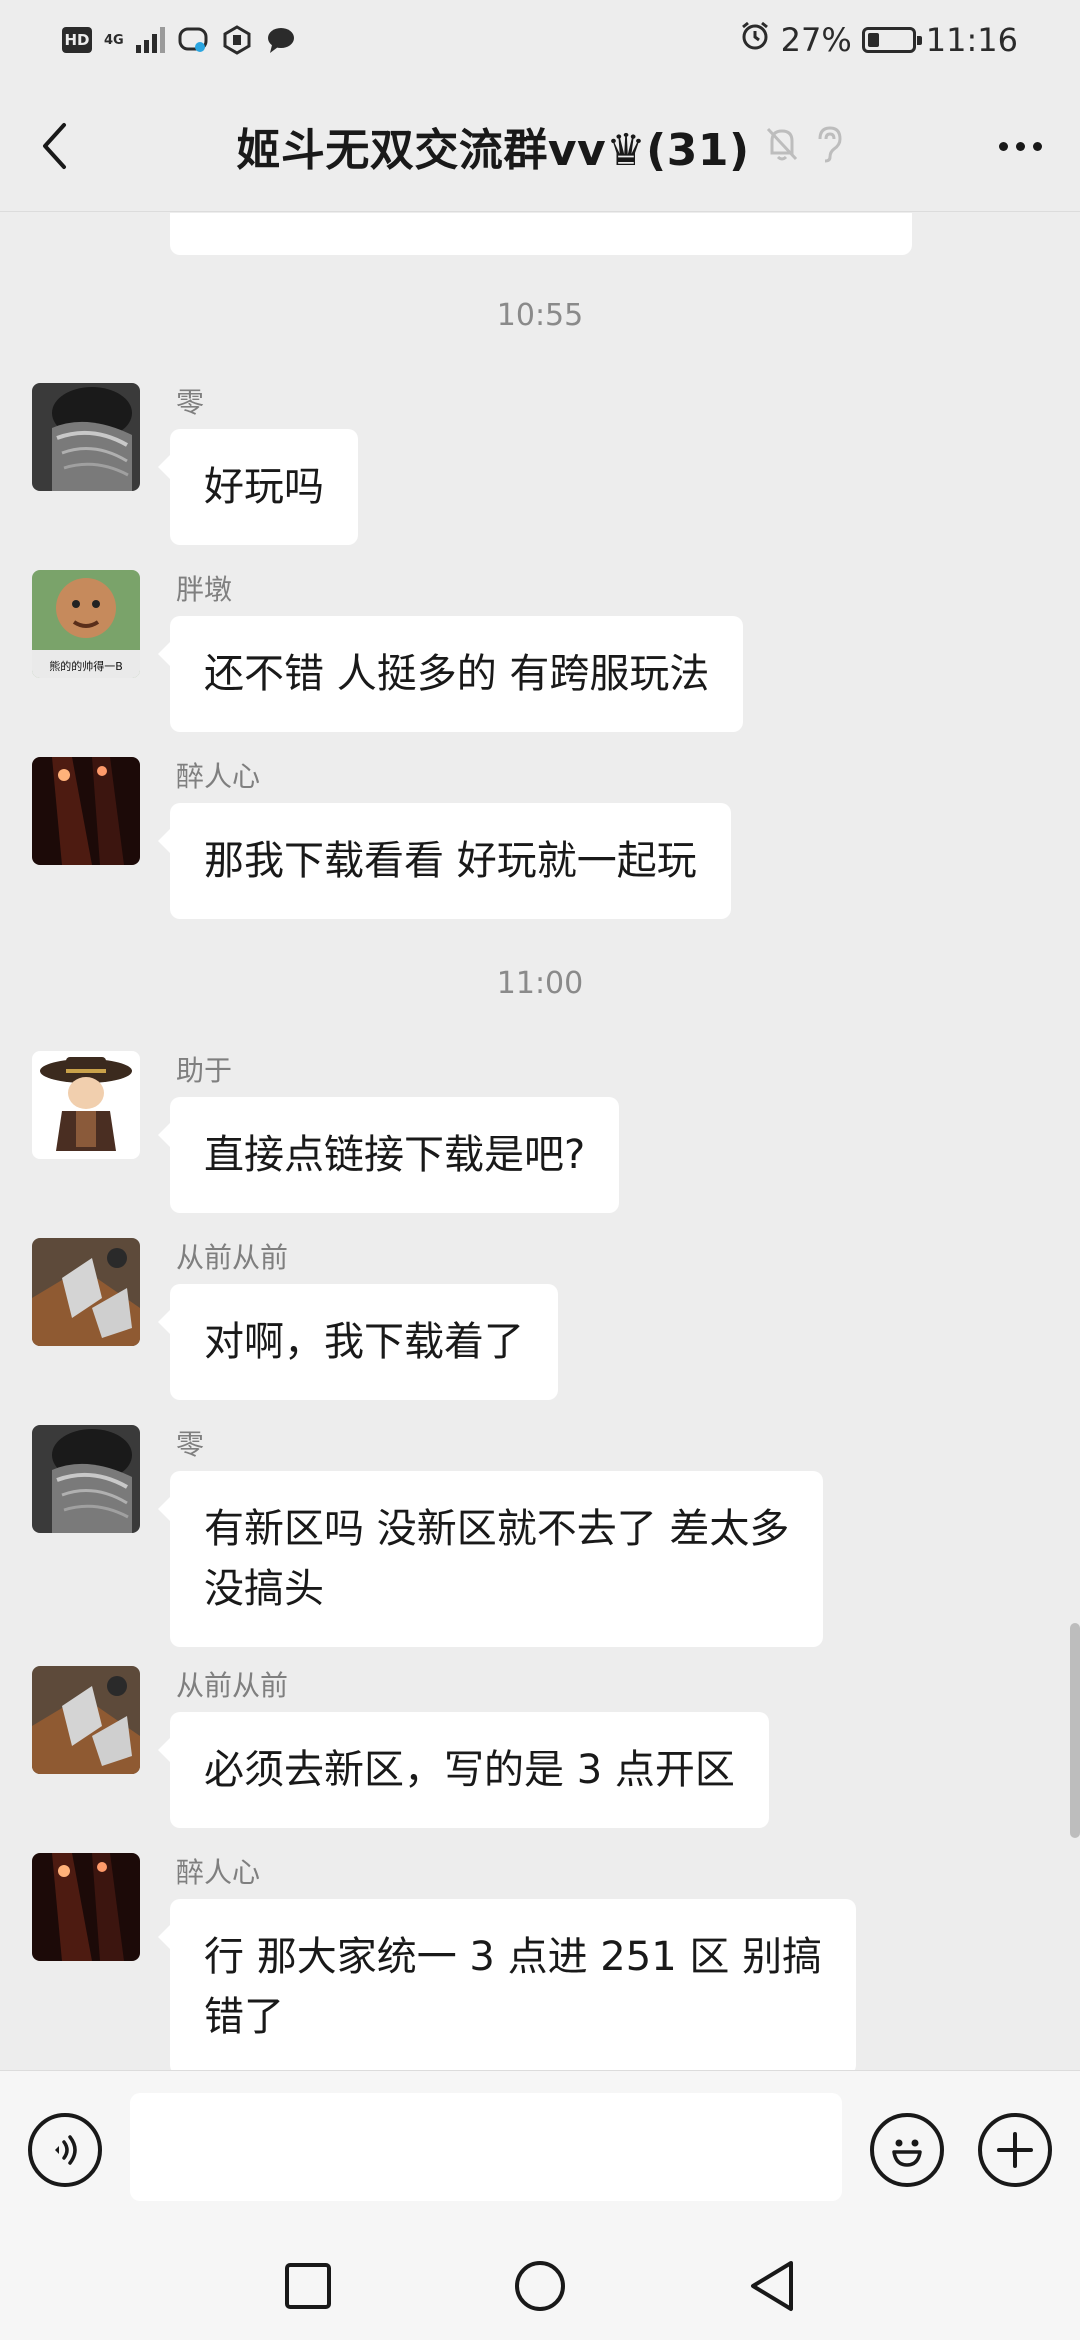  What do you see at coordinates (237, 40) in the screenshot?
I see `shield-app-icon` at bounding box center [237, 40].